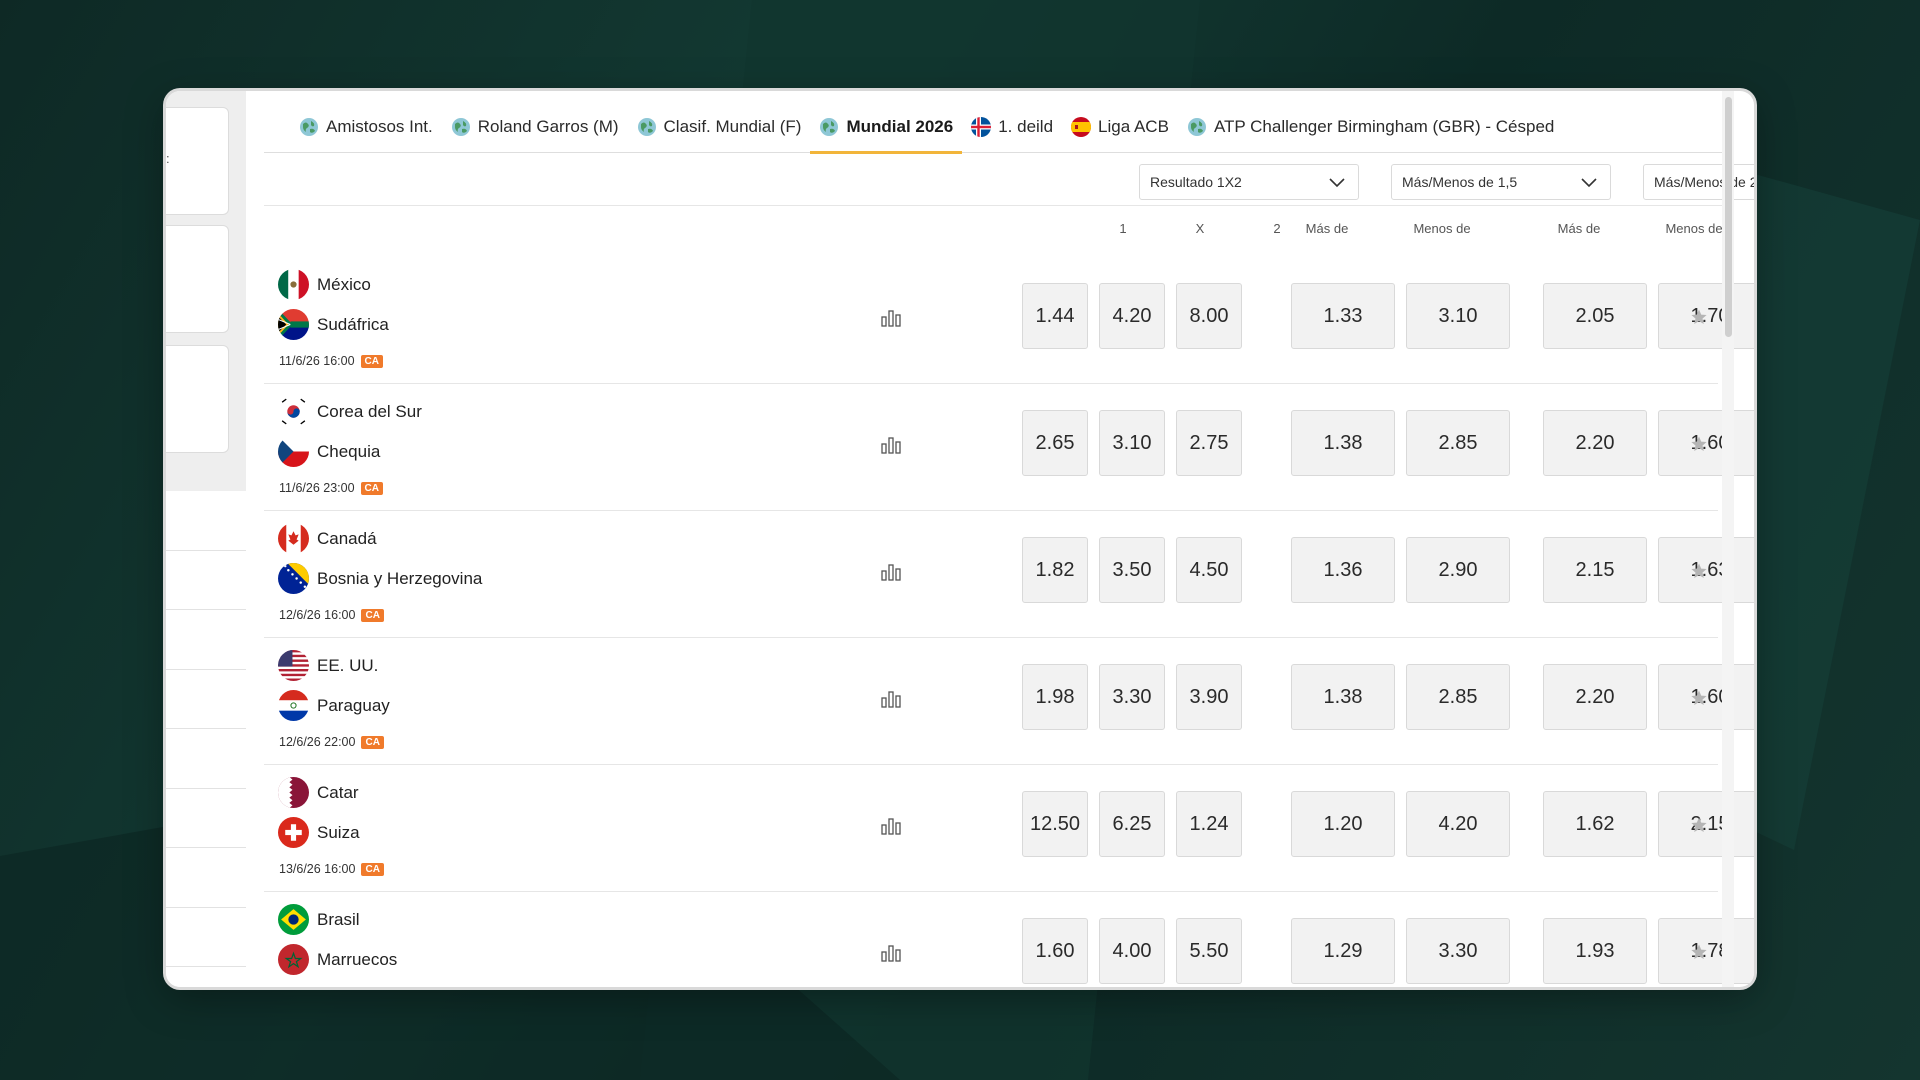  Describe the element at coordinates (357, 959) in the screenshot. I see `team-name: Marruecos` at that location.